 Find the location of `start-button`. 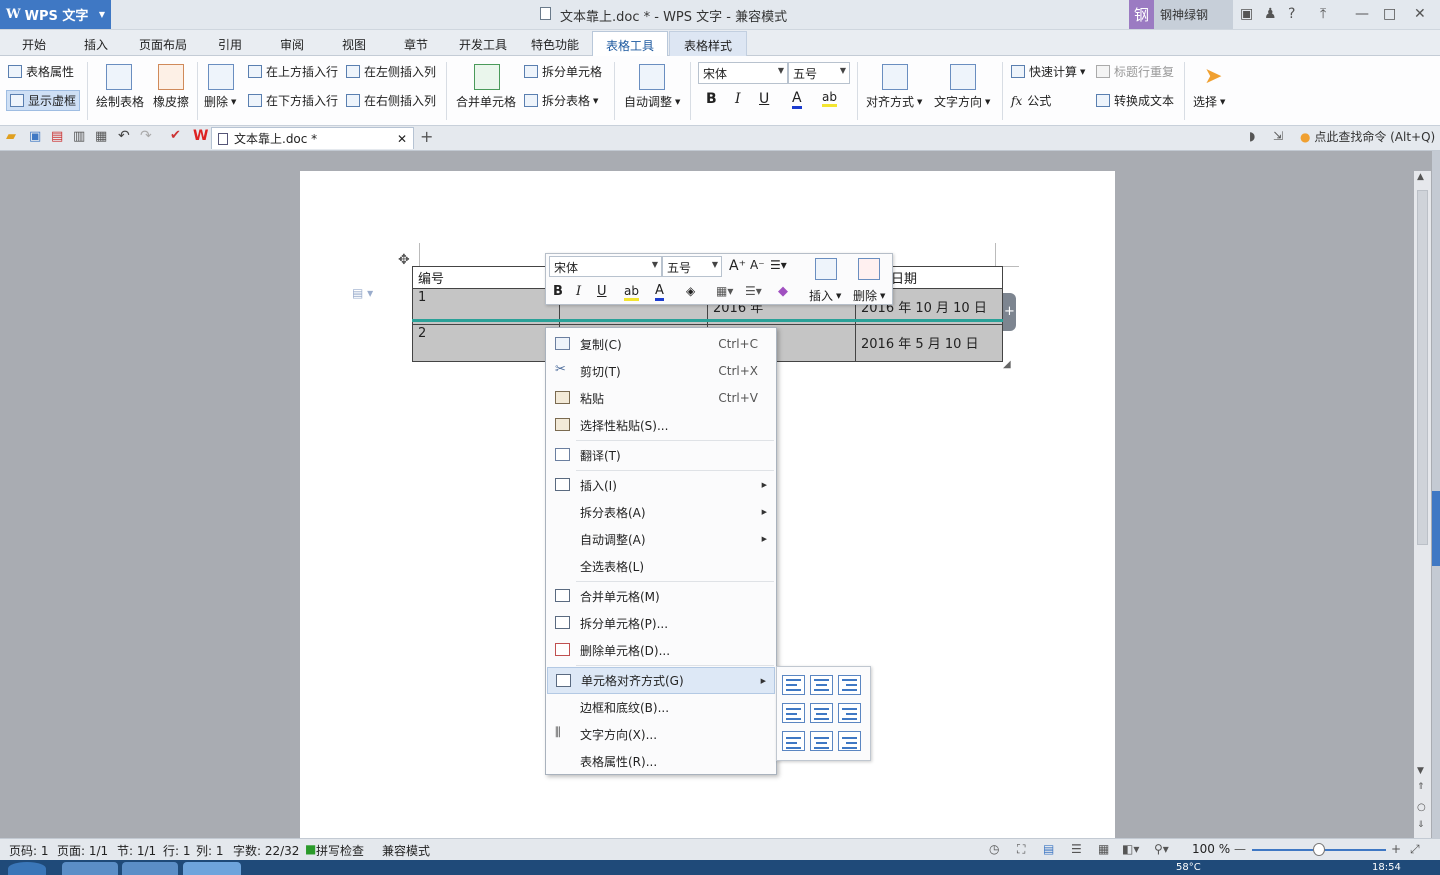

start-button is located at coordinates (27, 868).